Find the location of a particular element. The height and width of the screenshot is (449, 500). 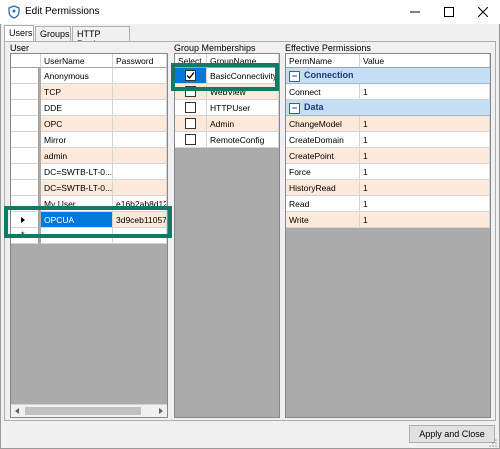

close-icon is located at coordinates (483, 12).